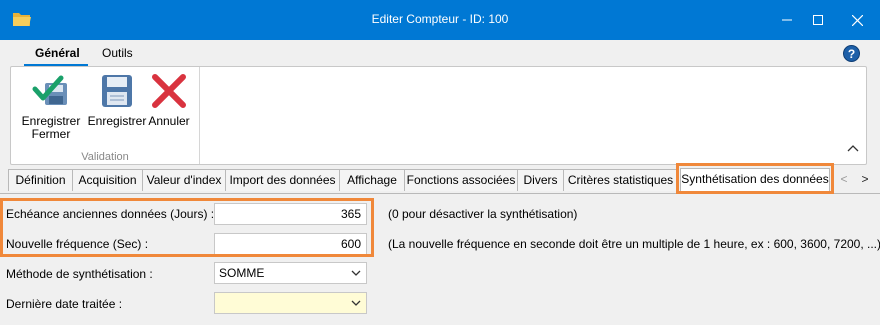  I want to click on echeance-hint: (0 pour désactiver la synthétisation), so click(483, 214).